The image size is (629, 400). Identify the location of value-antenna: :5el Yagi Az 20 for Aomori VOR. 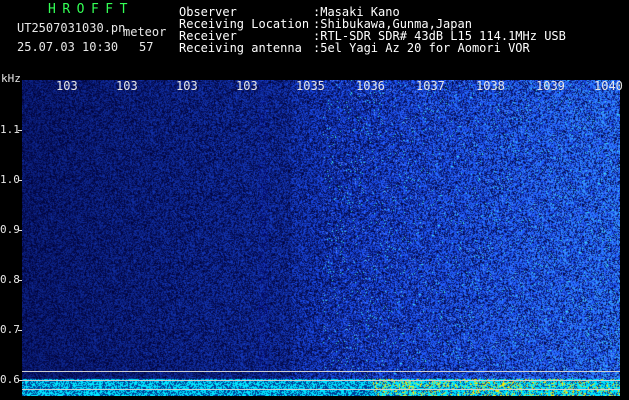
(421, 48).